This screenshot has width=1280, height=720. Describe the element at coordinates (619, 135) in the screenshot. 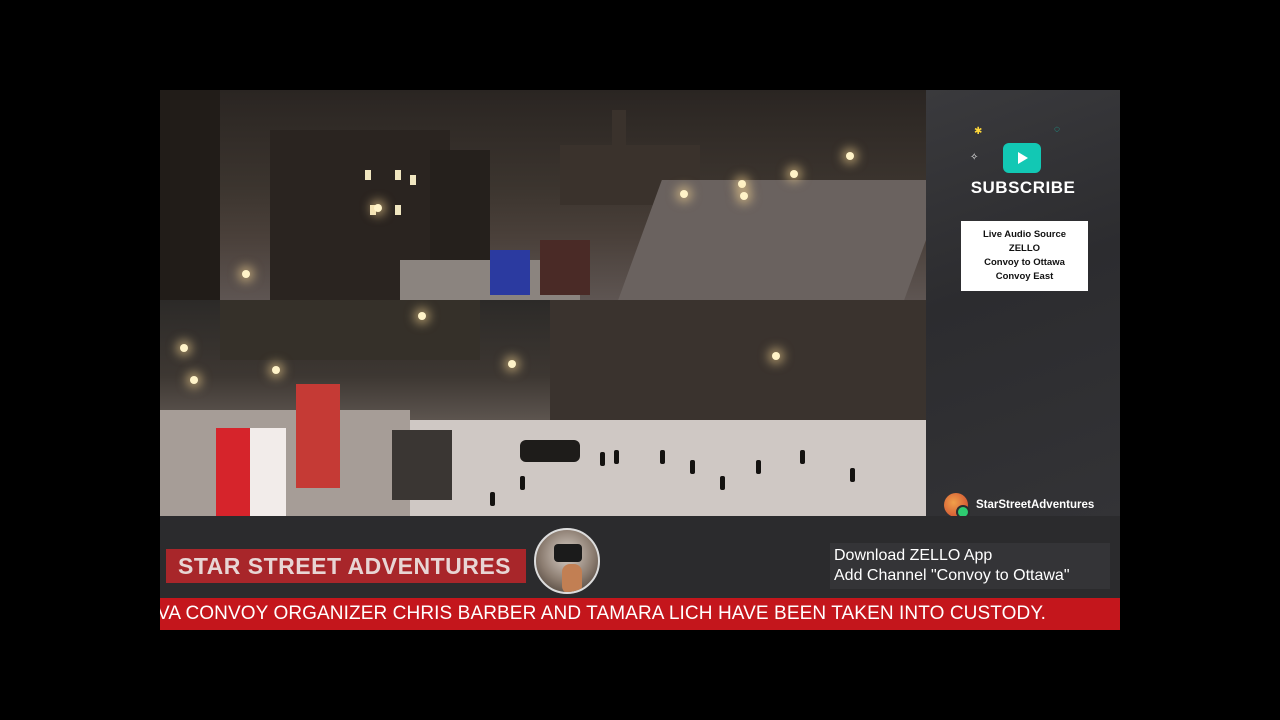

I see `tower` at that location.